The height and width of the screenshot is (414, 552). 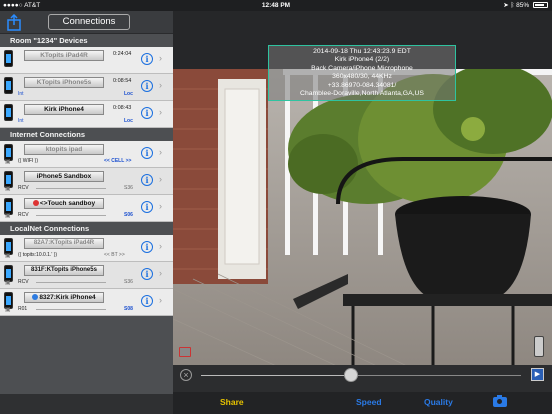 I want to click on next-icon: ▶, so click(x=537, y=374).